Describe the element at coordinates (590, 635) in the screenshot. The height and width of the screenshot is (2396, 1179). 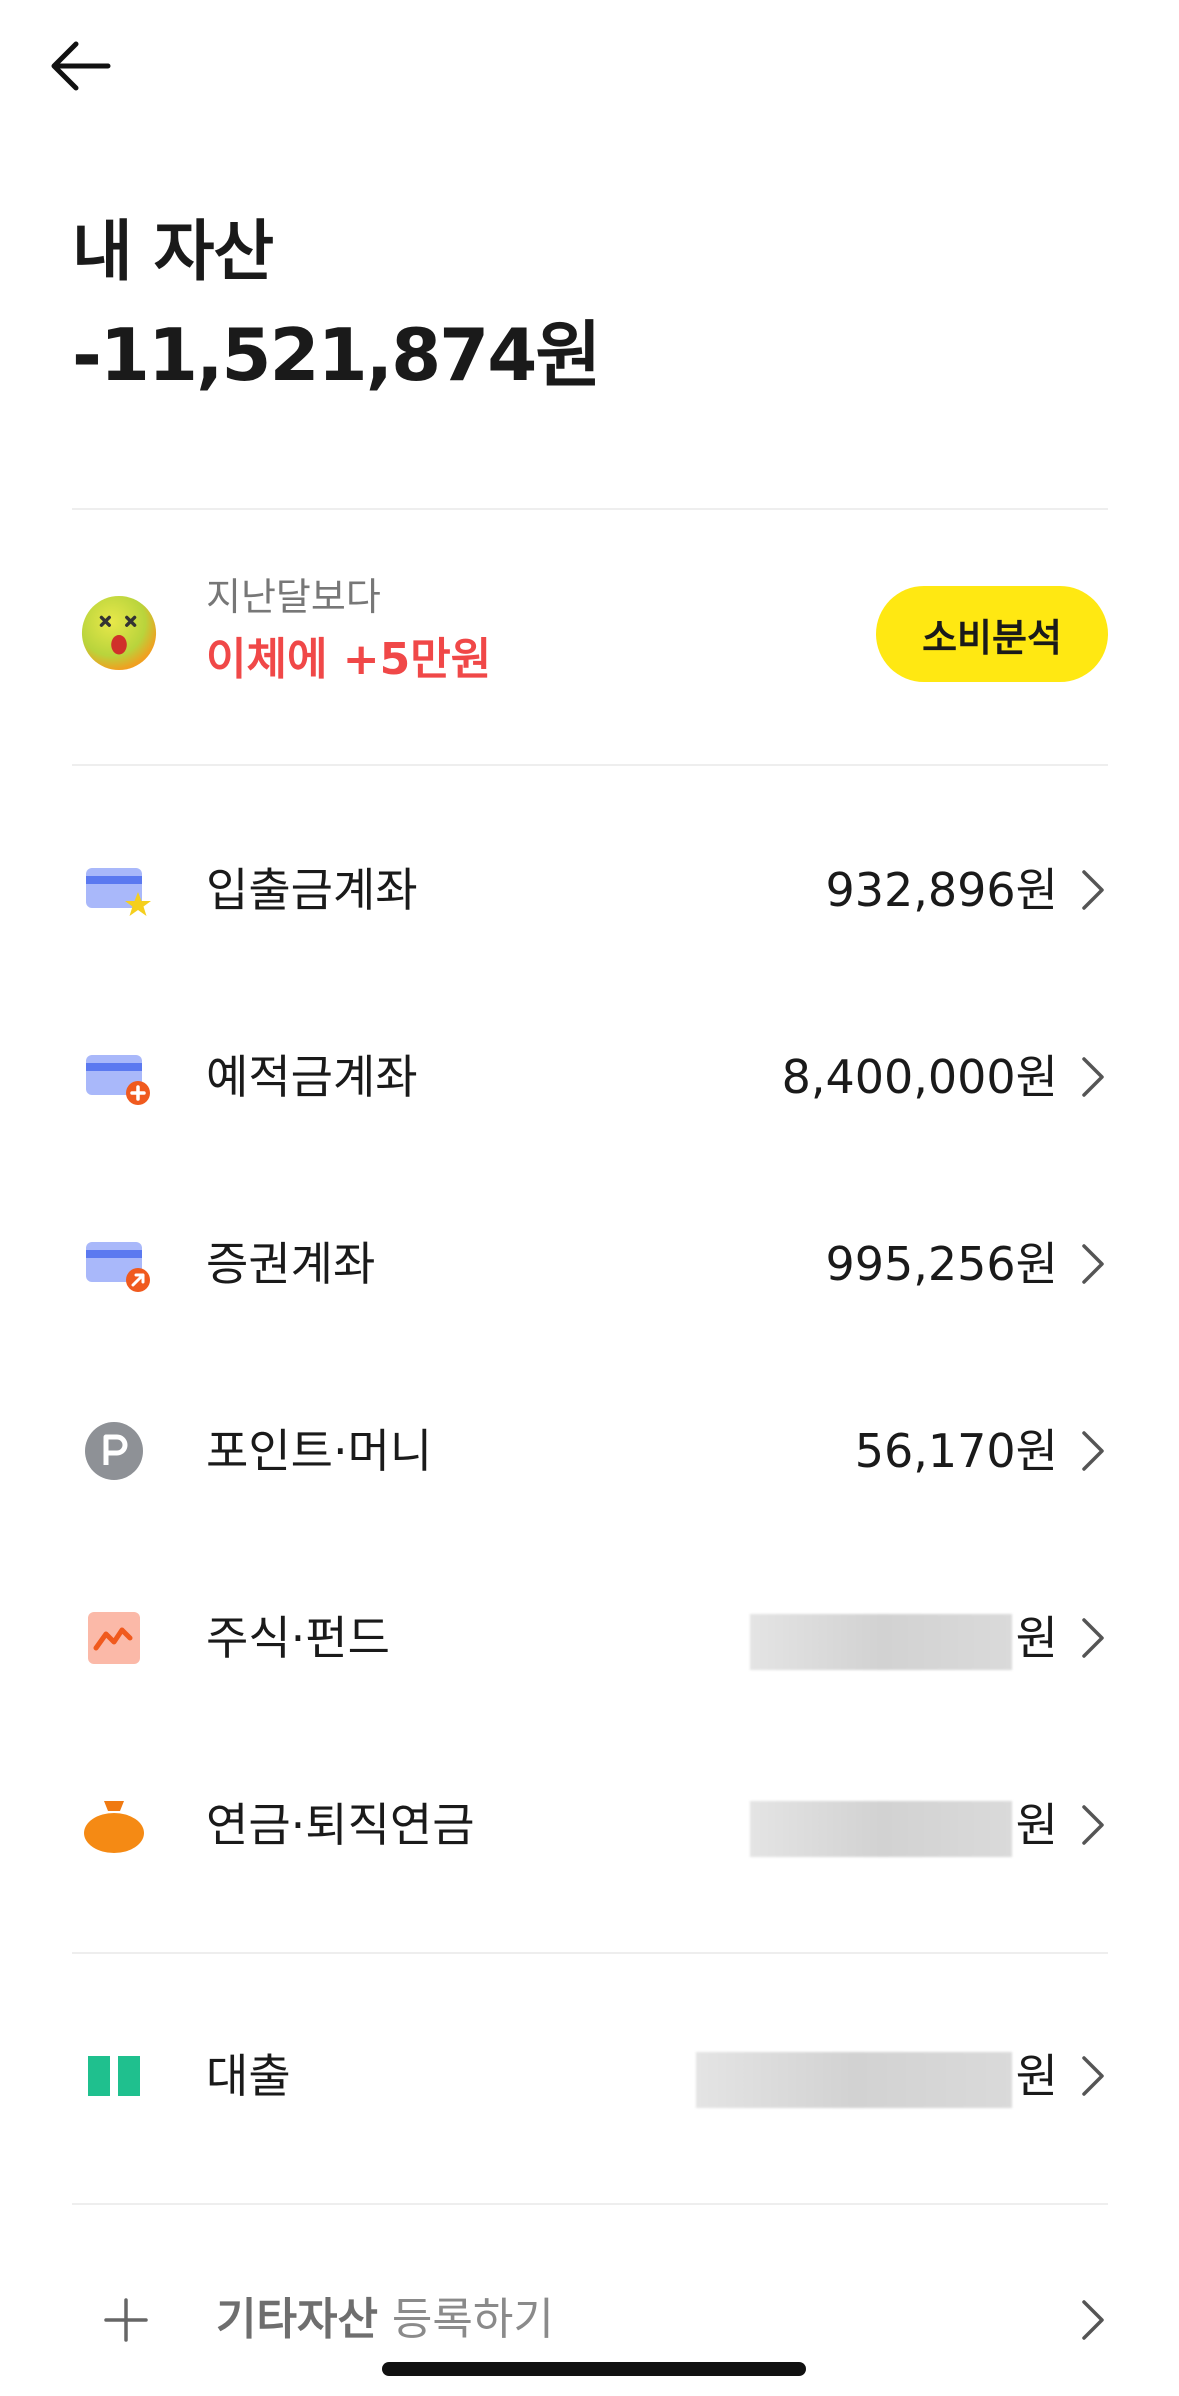
I see `monthly-compare-section: 지난달보다 이체에 +5만원 소비분석` at that location.